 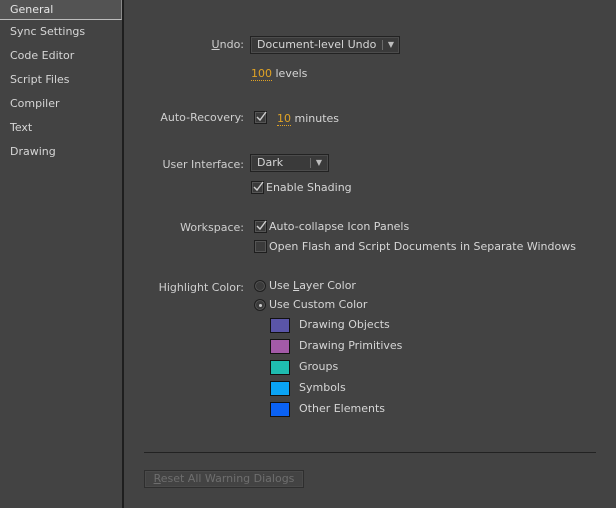 I want to click on swatch-groups, so click(x=280, y=367).